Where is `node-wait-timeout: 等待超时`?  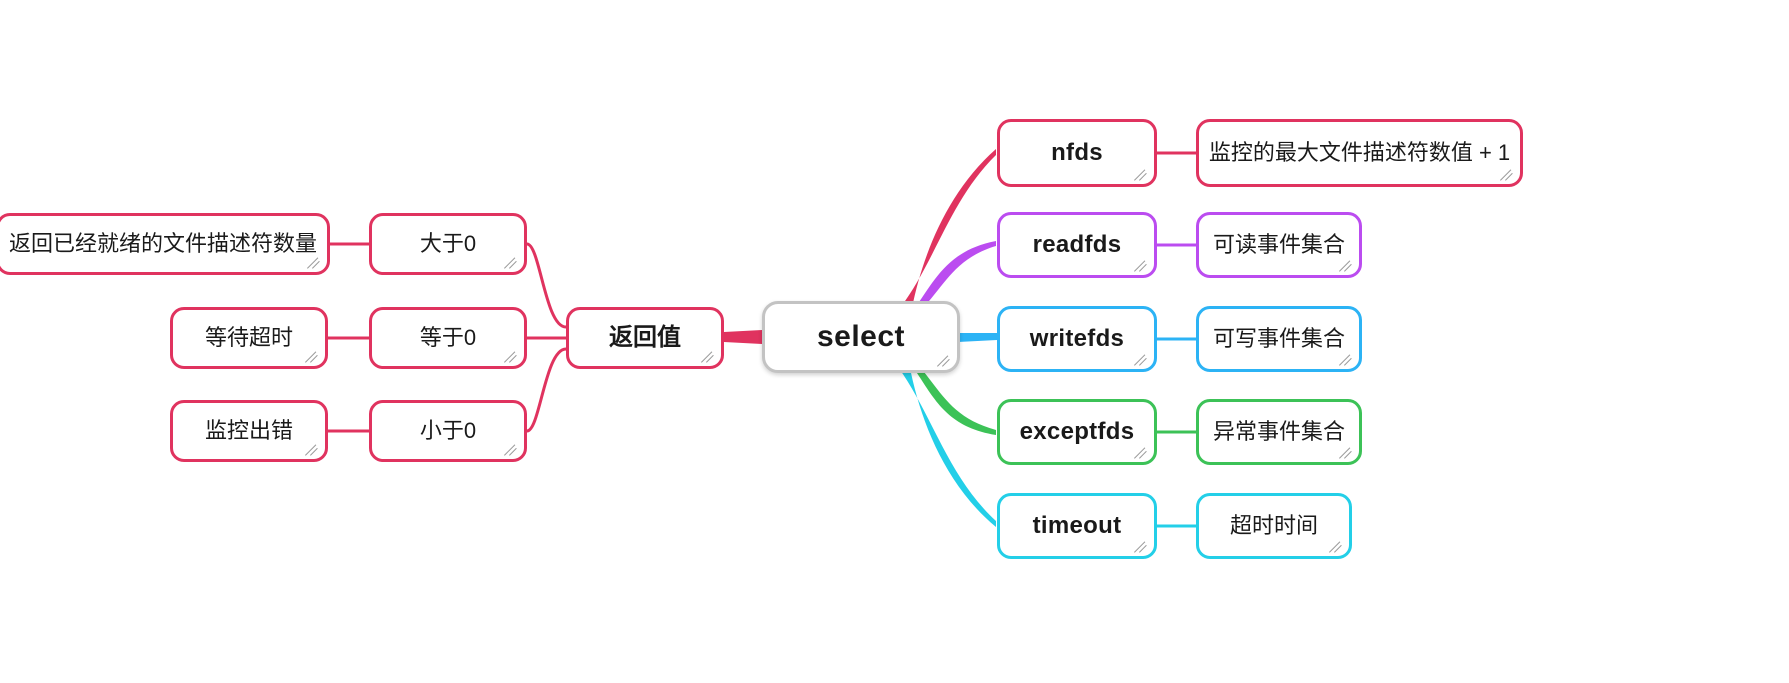 node-wait-timeout: 等待超时 is located at coordinates (249, 338).